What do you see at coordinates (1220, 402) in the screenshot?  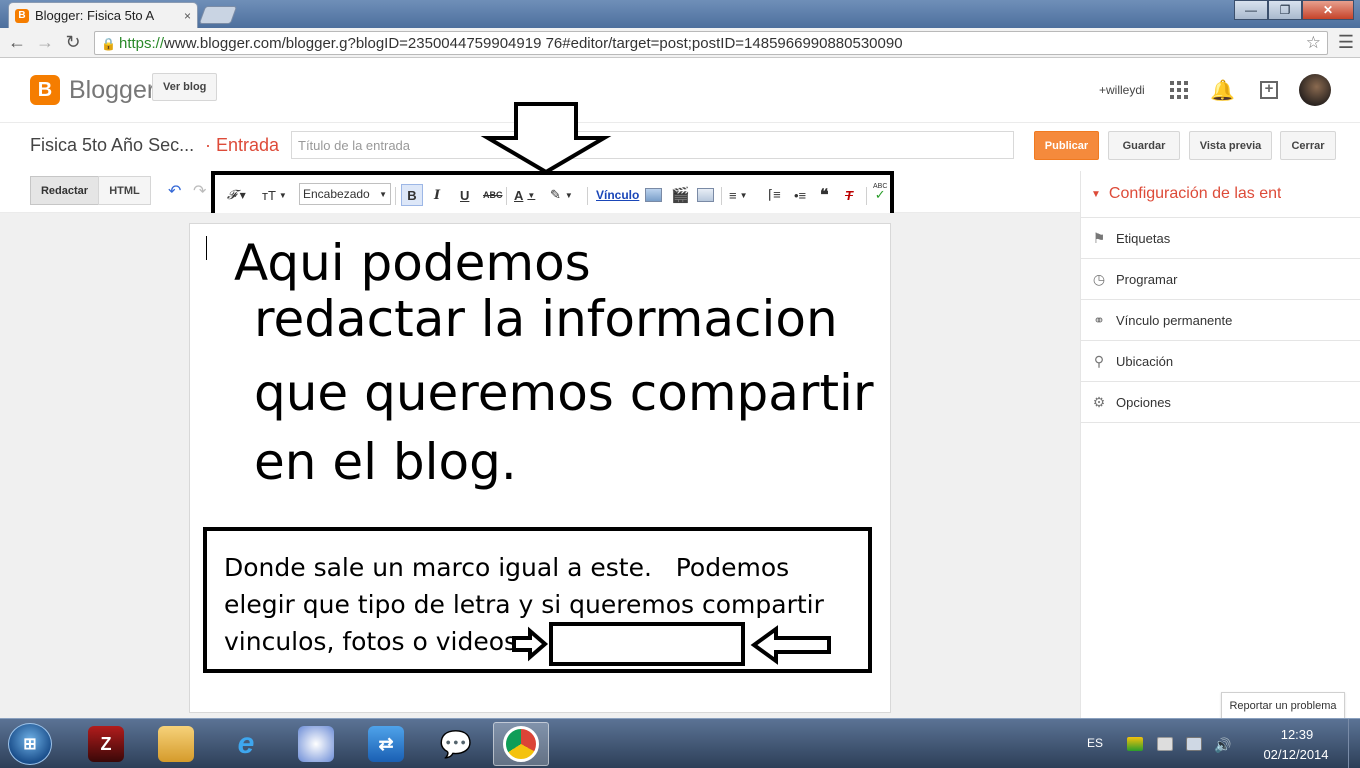 I see `sidebar-item-options: ⚙ Opciones` at bounding box center [1220, 402].